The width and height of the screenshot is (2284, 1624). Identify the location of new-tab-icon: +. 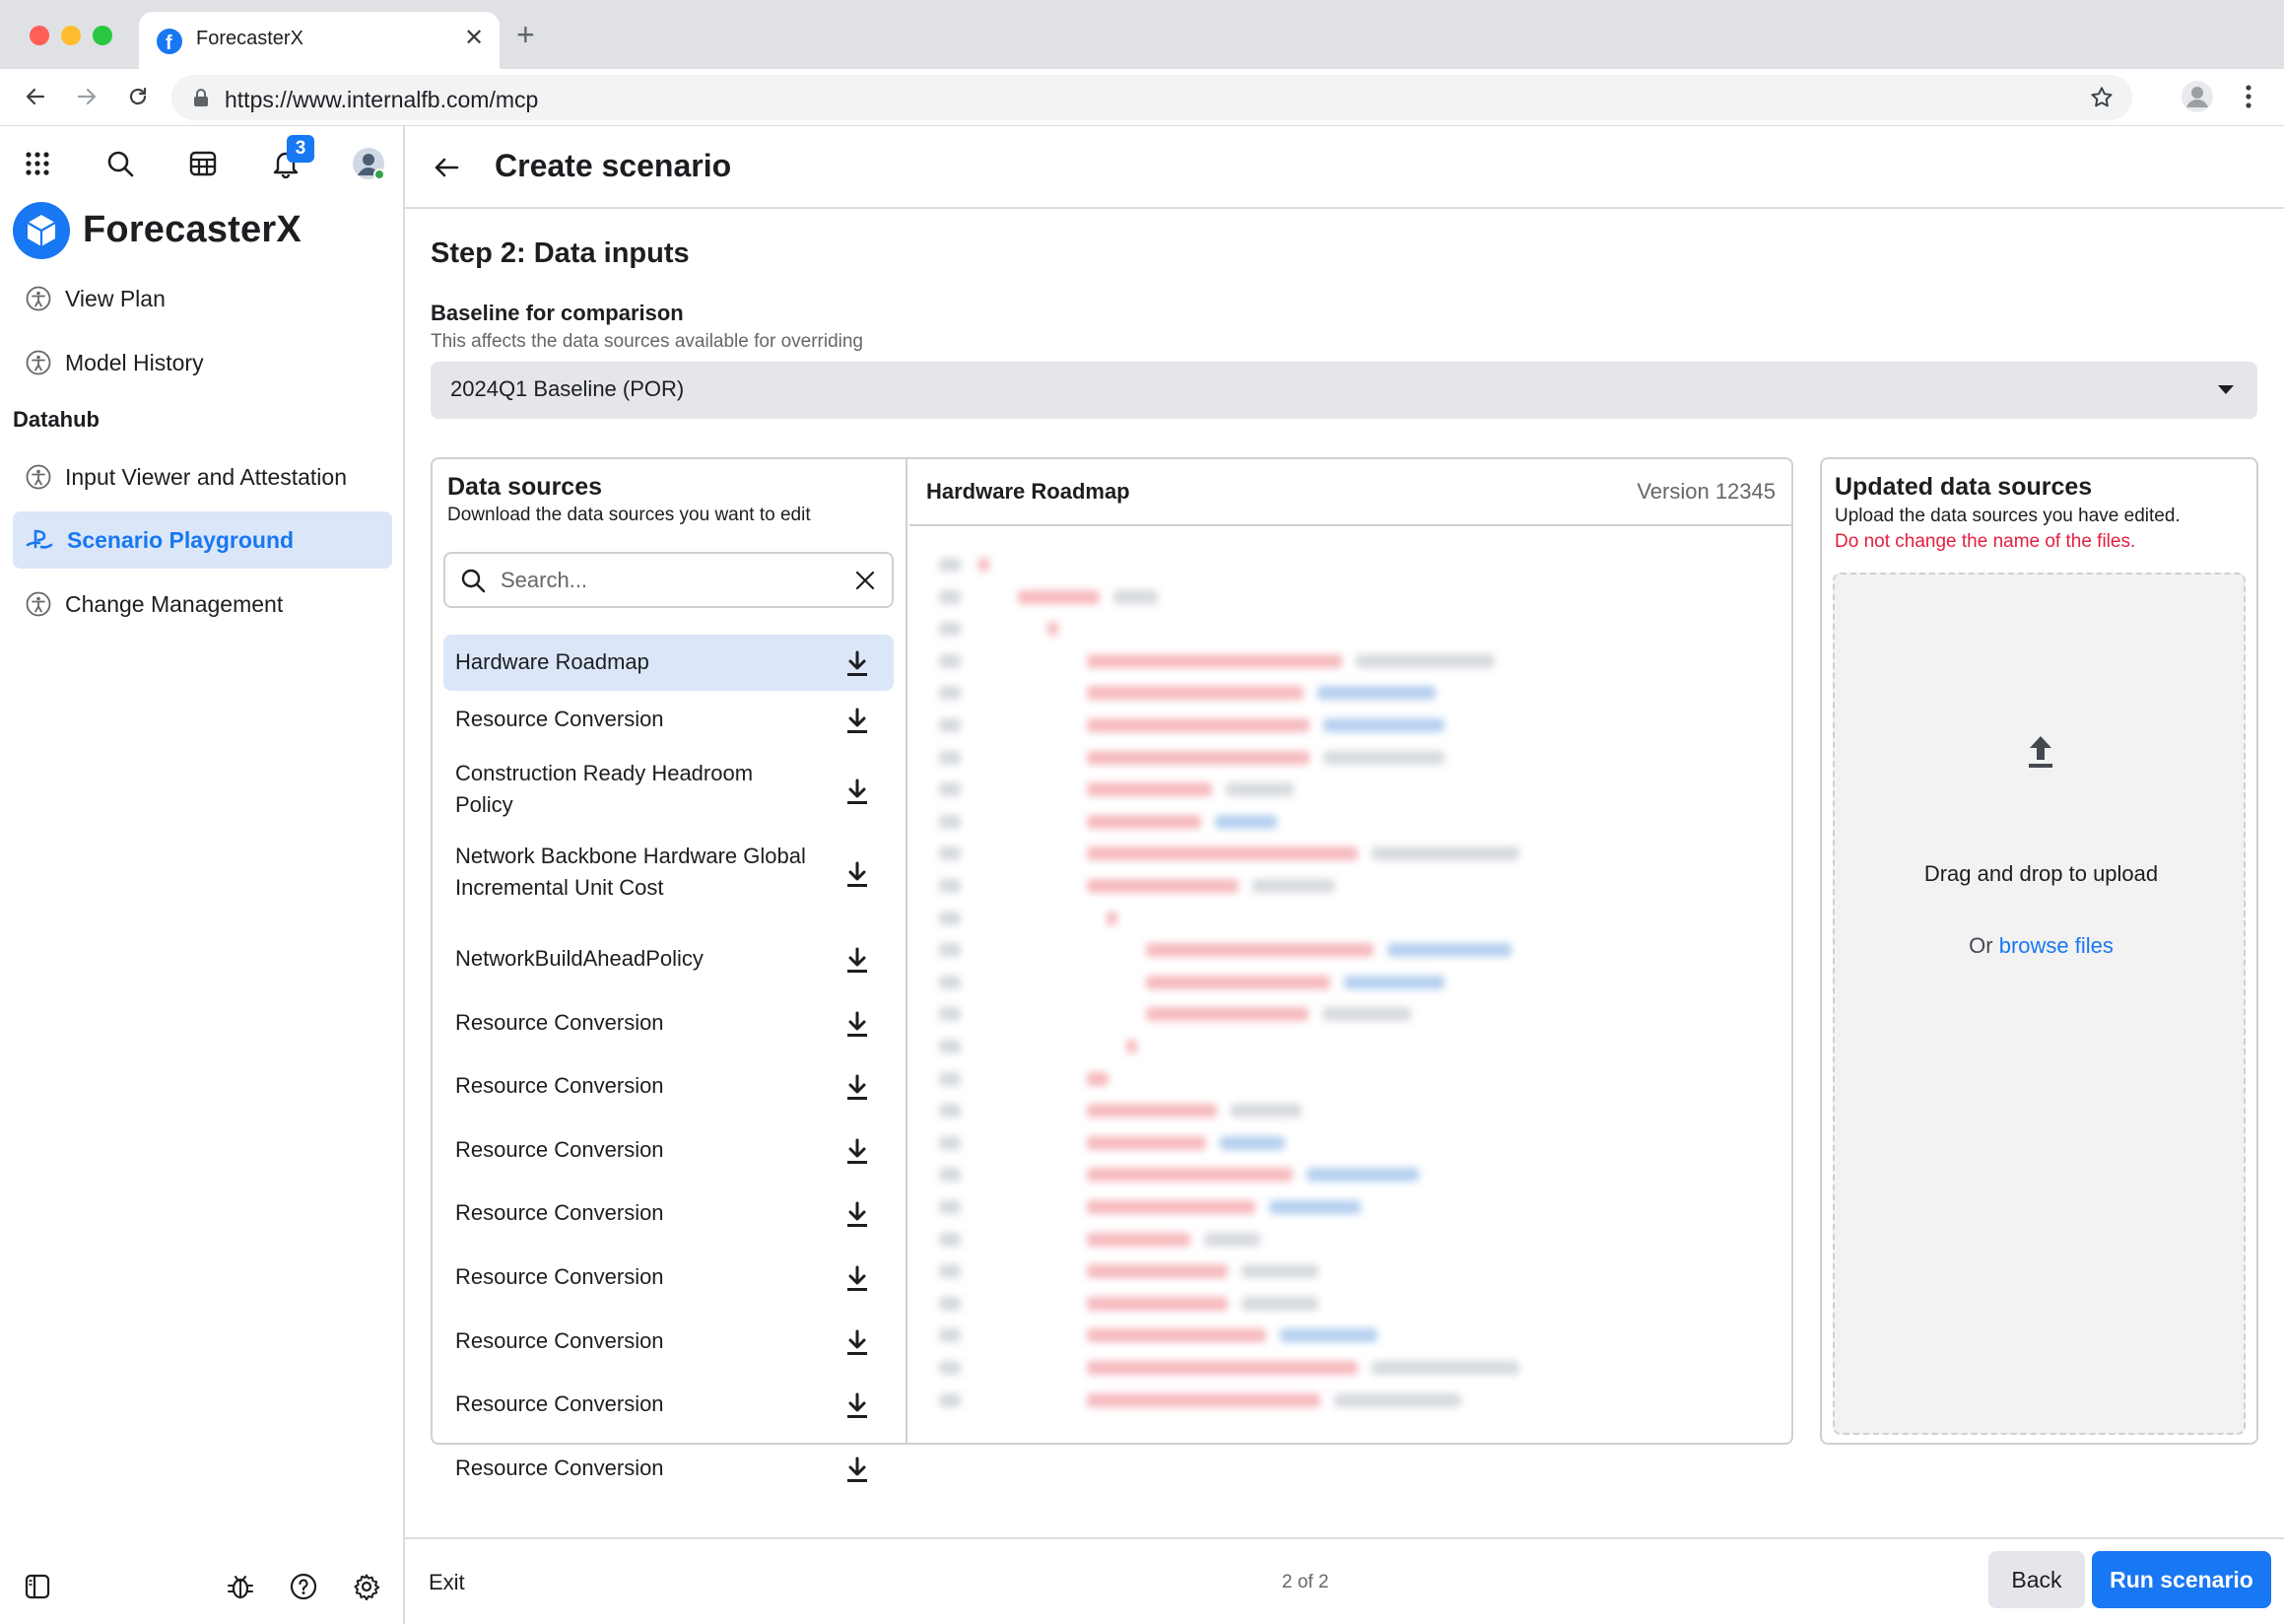
(526, 34).